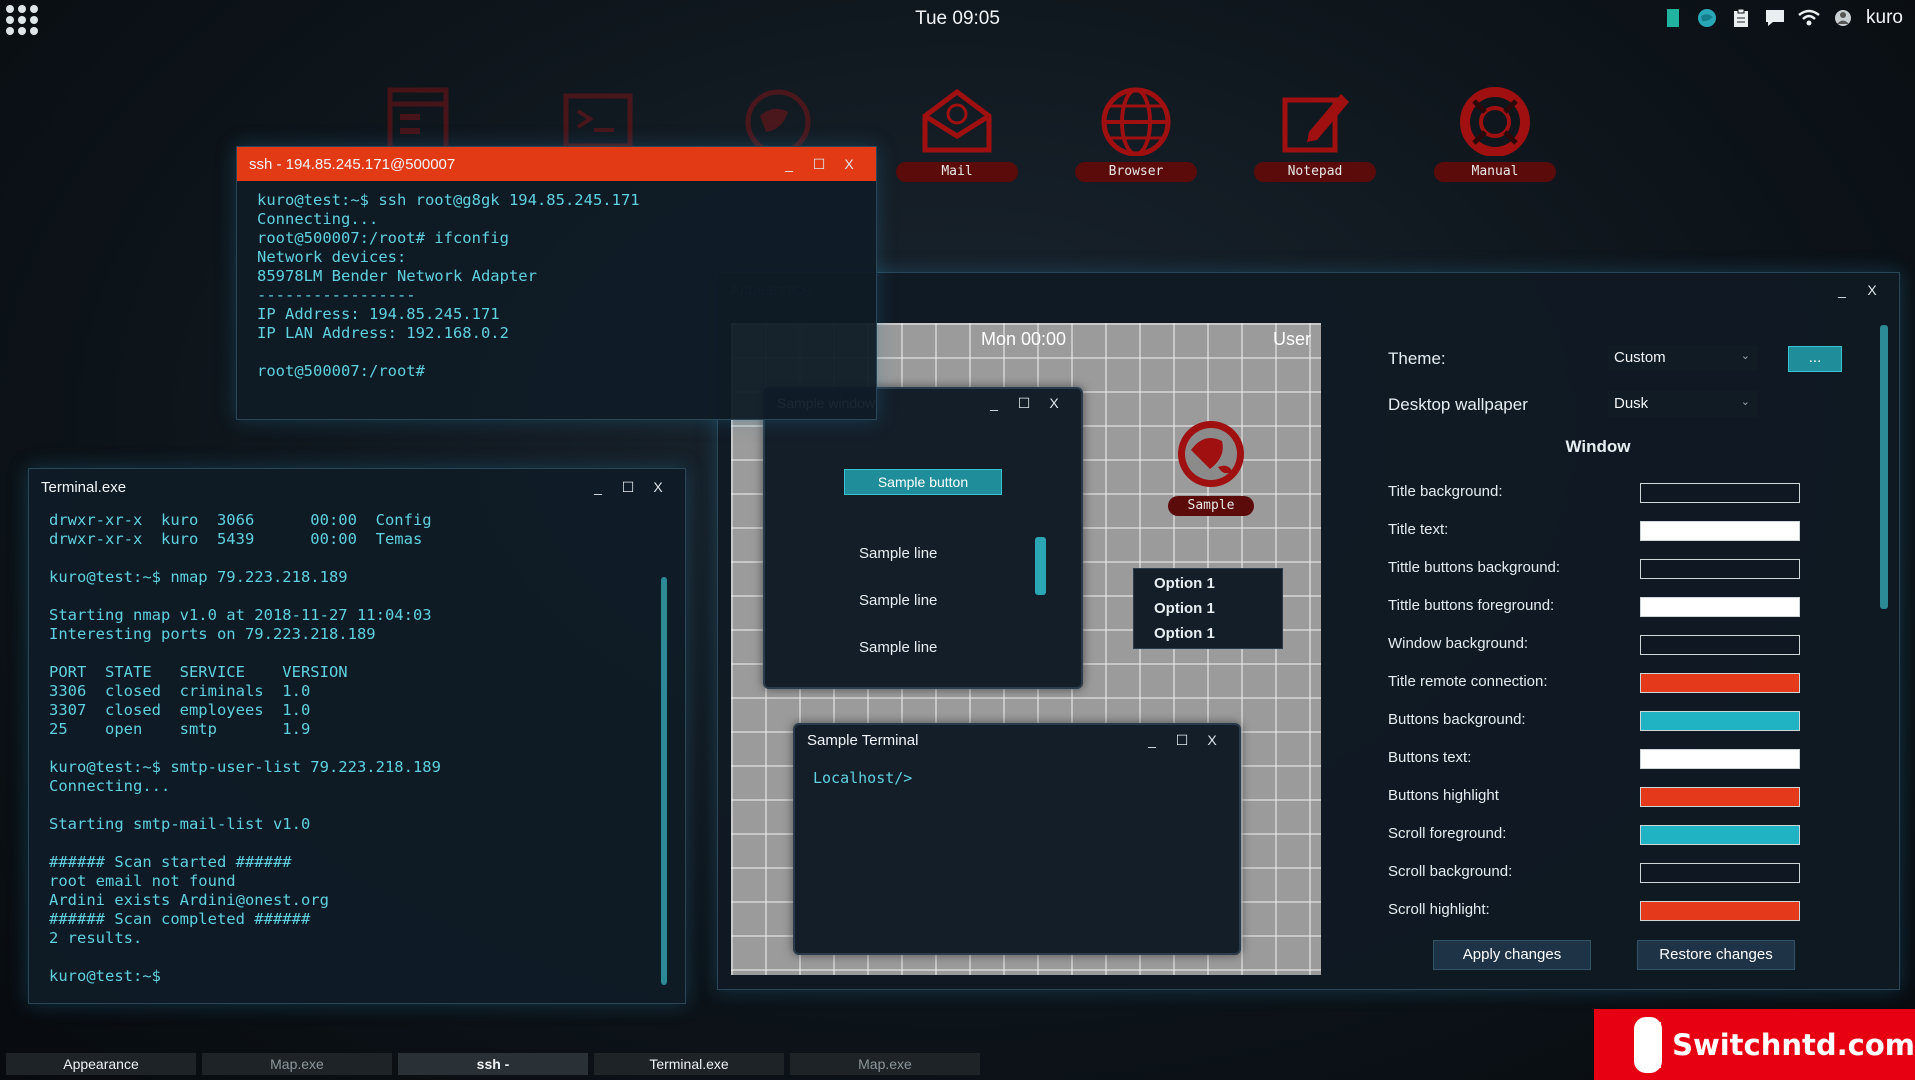 The height and width of the screenshot is (1080, 1915). Describe the element at coordinates (180, 824) in the screenshot. I see `terminal-line: Starting smtp-mail-list v1.0` at that location.